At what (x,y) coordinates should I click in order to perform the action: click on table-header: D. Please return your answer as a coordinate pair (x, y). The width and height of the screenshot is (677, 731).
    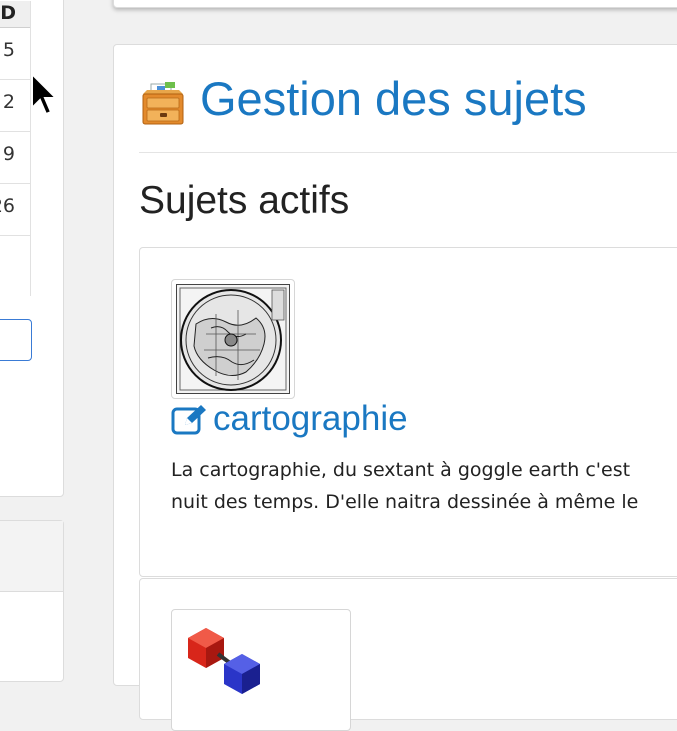
    Looking at the image, I should click on (15, 14).